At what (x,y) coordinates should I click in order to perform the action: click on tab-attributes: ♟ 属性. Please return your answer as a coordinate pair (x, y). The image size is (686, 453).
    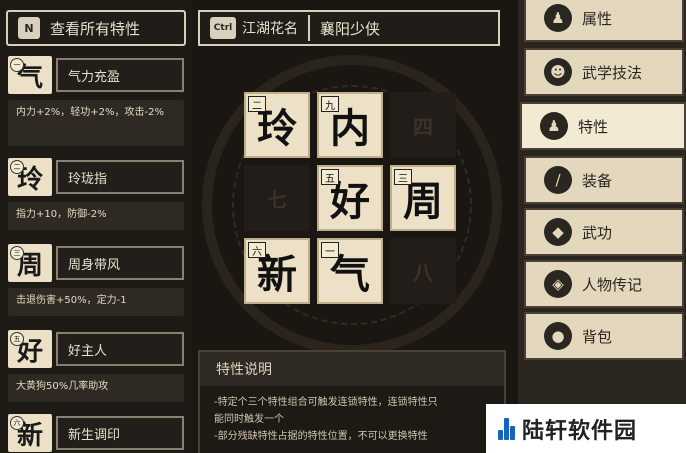
    Looking at the image, I should click on (604, 21).